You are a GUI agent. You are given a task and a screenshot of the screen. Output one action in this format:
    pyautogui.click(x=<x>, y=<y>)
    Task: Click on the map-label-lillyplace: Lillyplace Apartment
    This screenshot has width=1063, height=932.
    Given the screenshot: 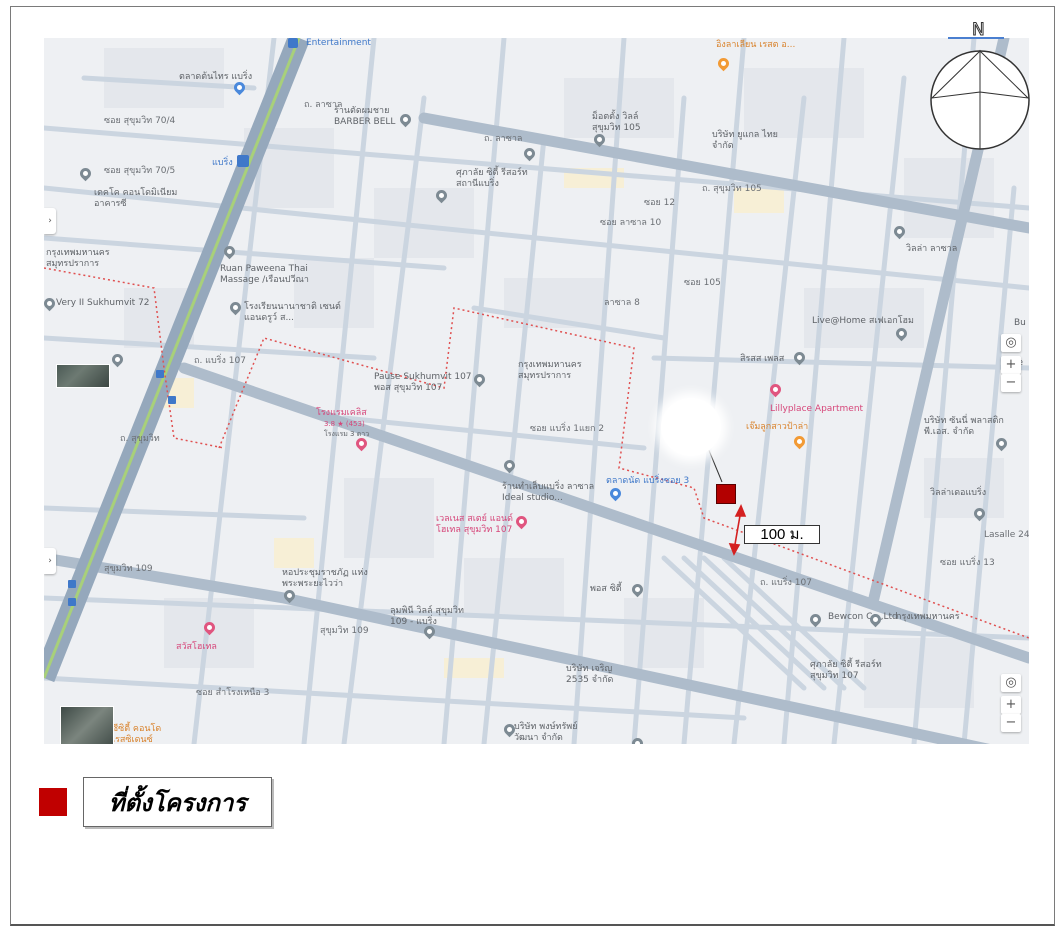 What is the action you would take?
    pyautogui.click(x=817, y=409)
    